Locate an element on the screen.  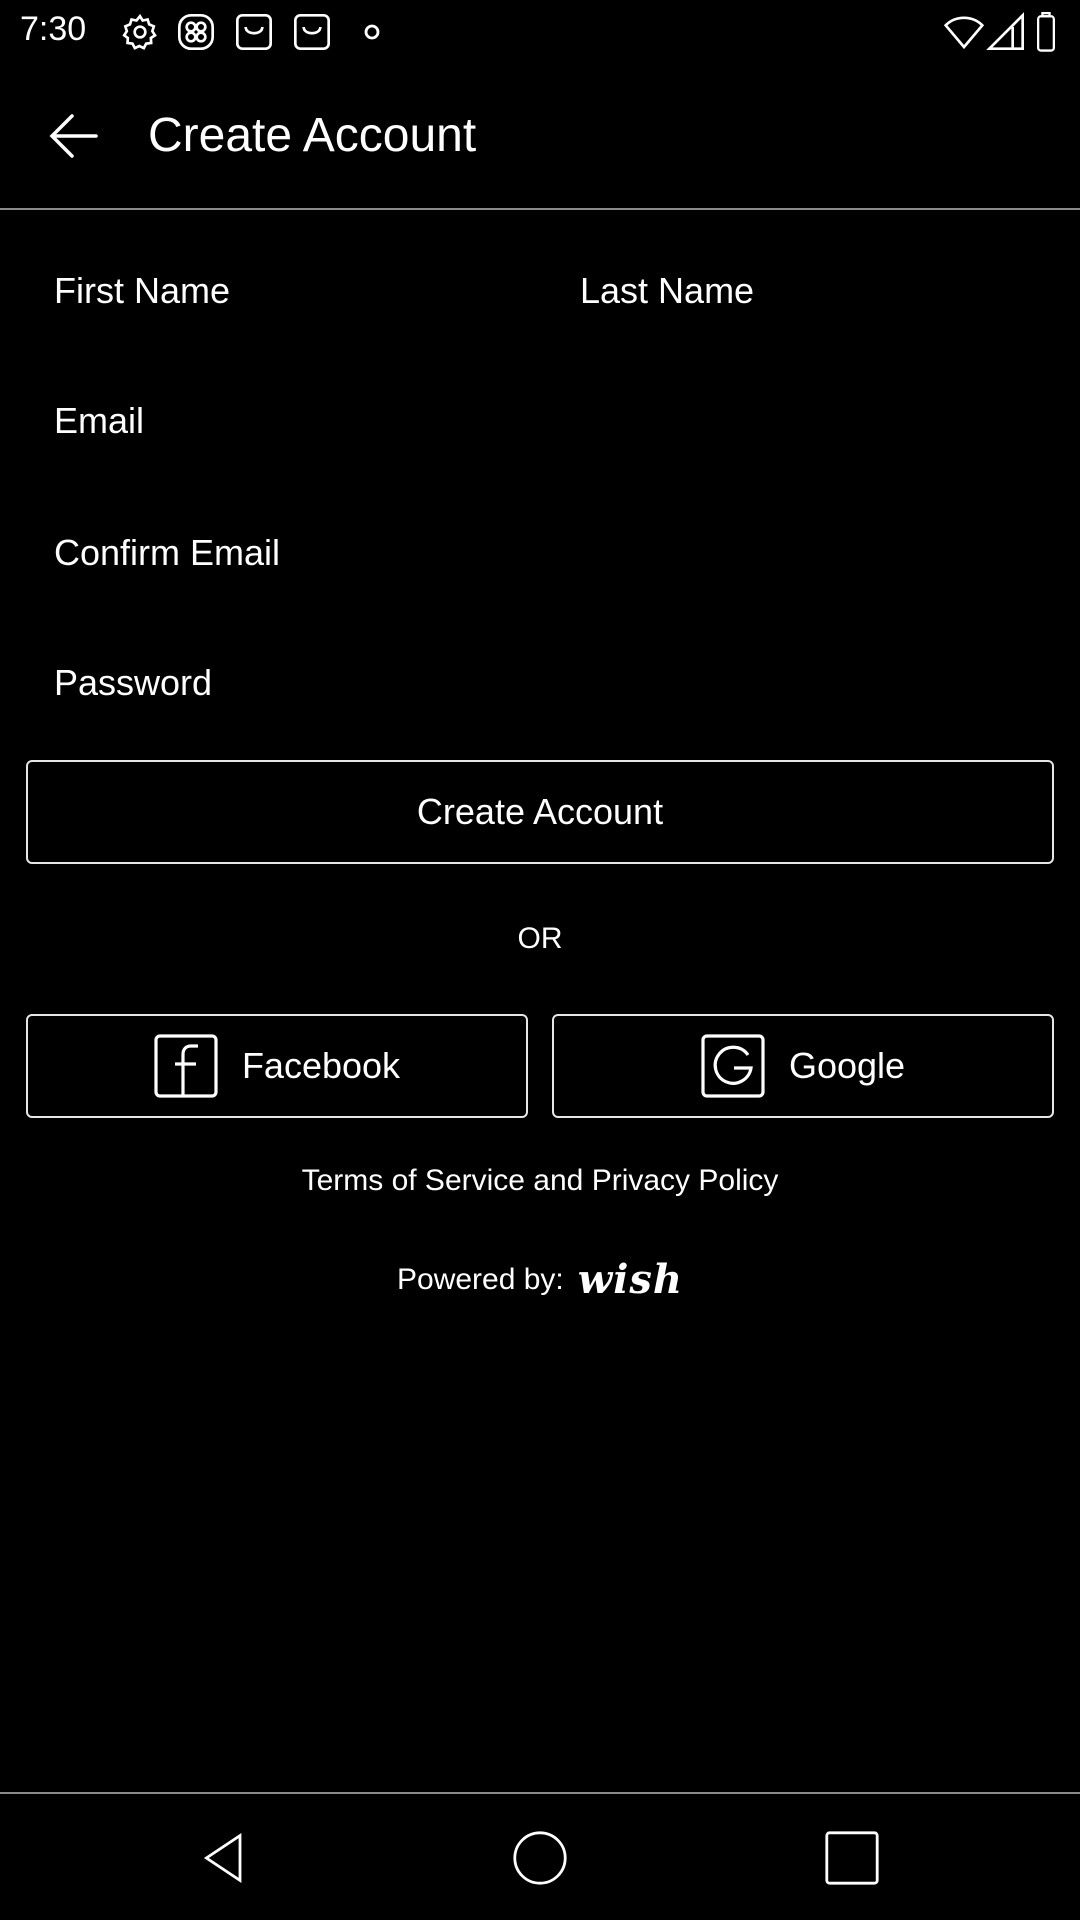
google-login-button: Google is located at coordinates (803, 1066).